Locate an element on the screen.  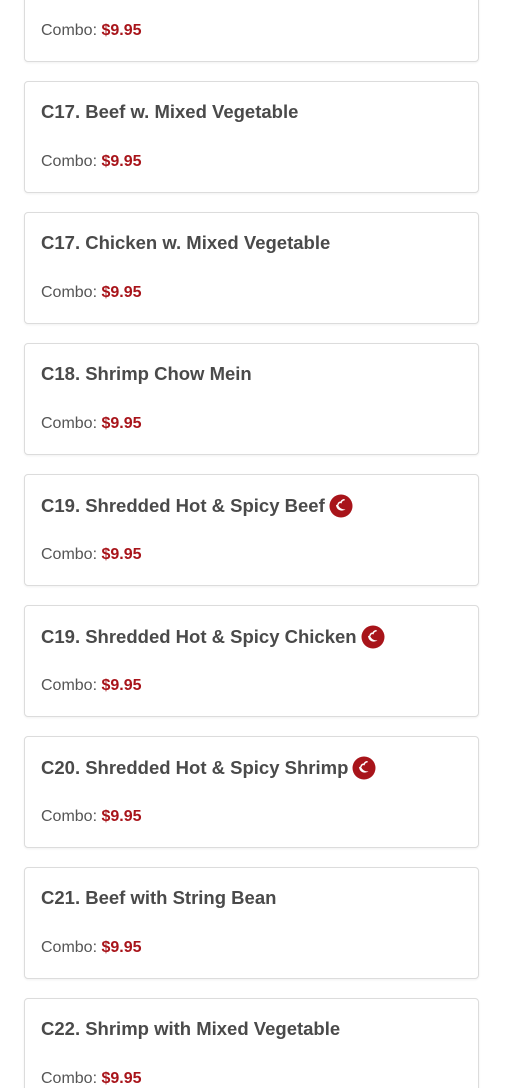
menu-item-name: C17. Beef w. Mixed Vegetable is located at coordinates (170, 111).